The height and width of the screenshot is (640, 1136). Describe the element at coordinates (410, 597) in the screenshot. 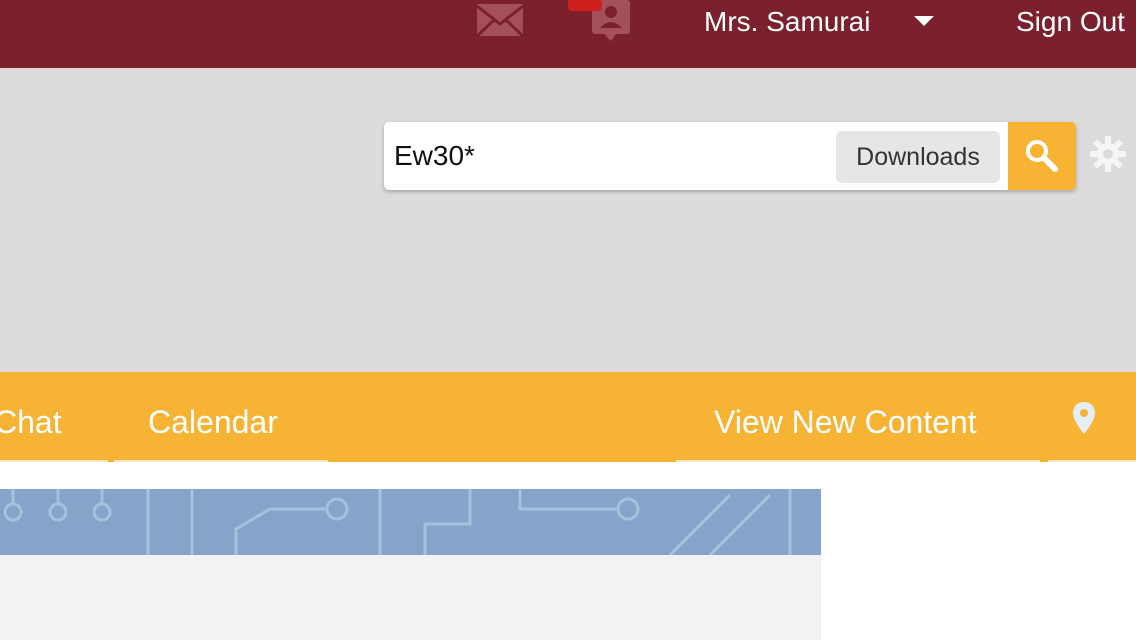

I see `content-panel` at that location.